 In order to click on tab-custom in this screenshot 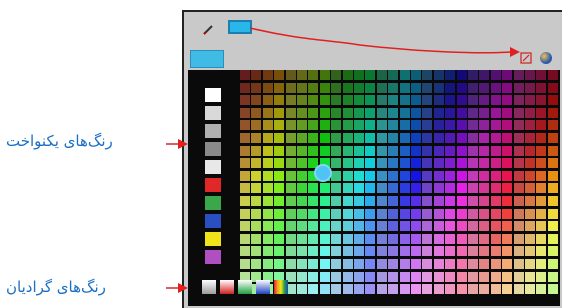, I will do `click(252, 58)`.